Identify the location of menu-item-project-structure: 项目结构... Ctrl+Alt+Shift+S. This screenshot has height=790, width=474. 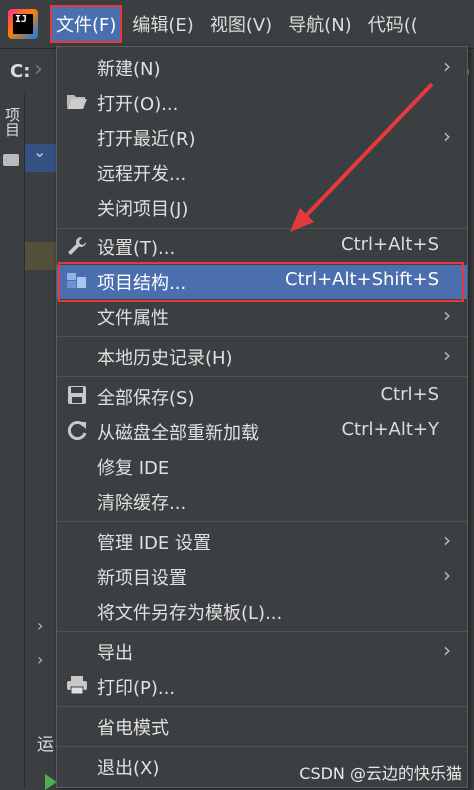
(262, 282).